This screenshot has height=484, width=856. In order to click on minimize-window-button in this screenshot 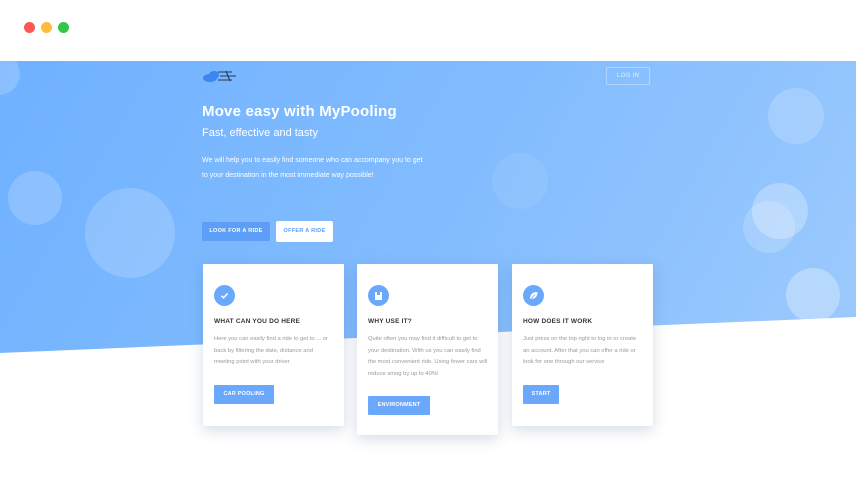, I will do `click(46, 27)`.